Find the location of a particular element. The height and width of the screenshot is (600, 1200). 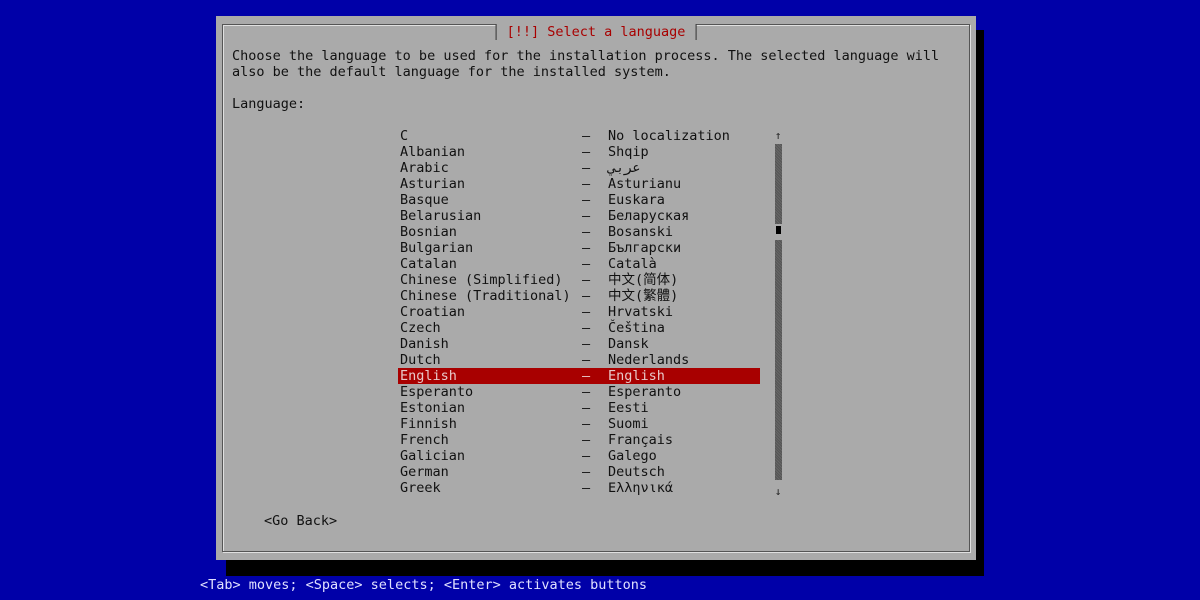

language-name: Galician is located at coordinates (433, 456).